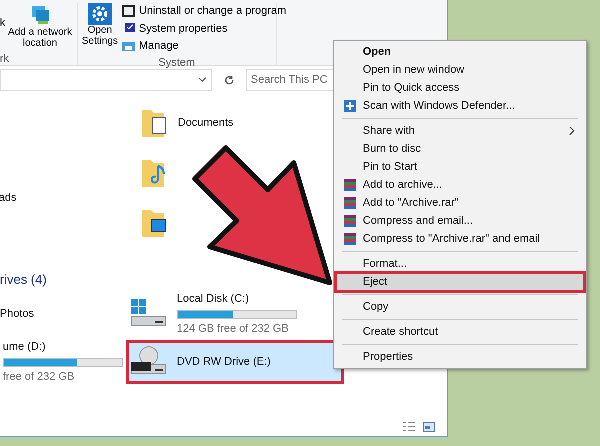 The image size is (600, 446). I want to click on drive-name: Local Disk (C:), so click(213, 299).